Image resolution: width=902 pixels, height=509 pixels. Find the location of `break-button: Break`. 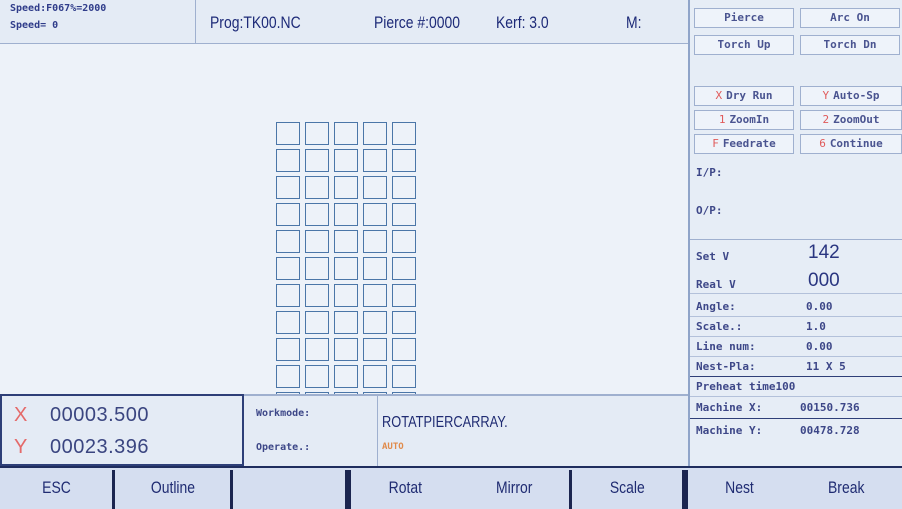

break-button: Break is located at coordinates (846, 488).